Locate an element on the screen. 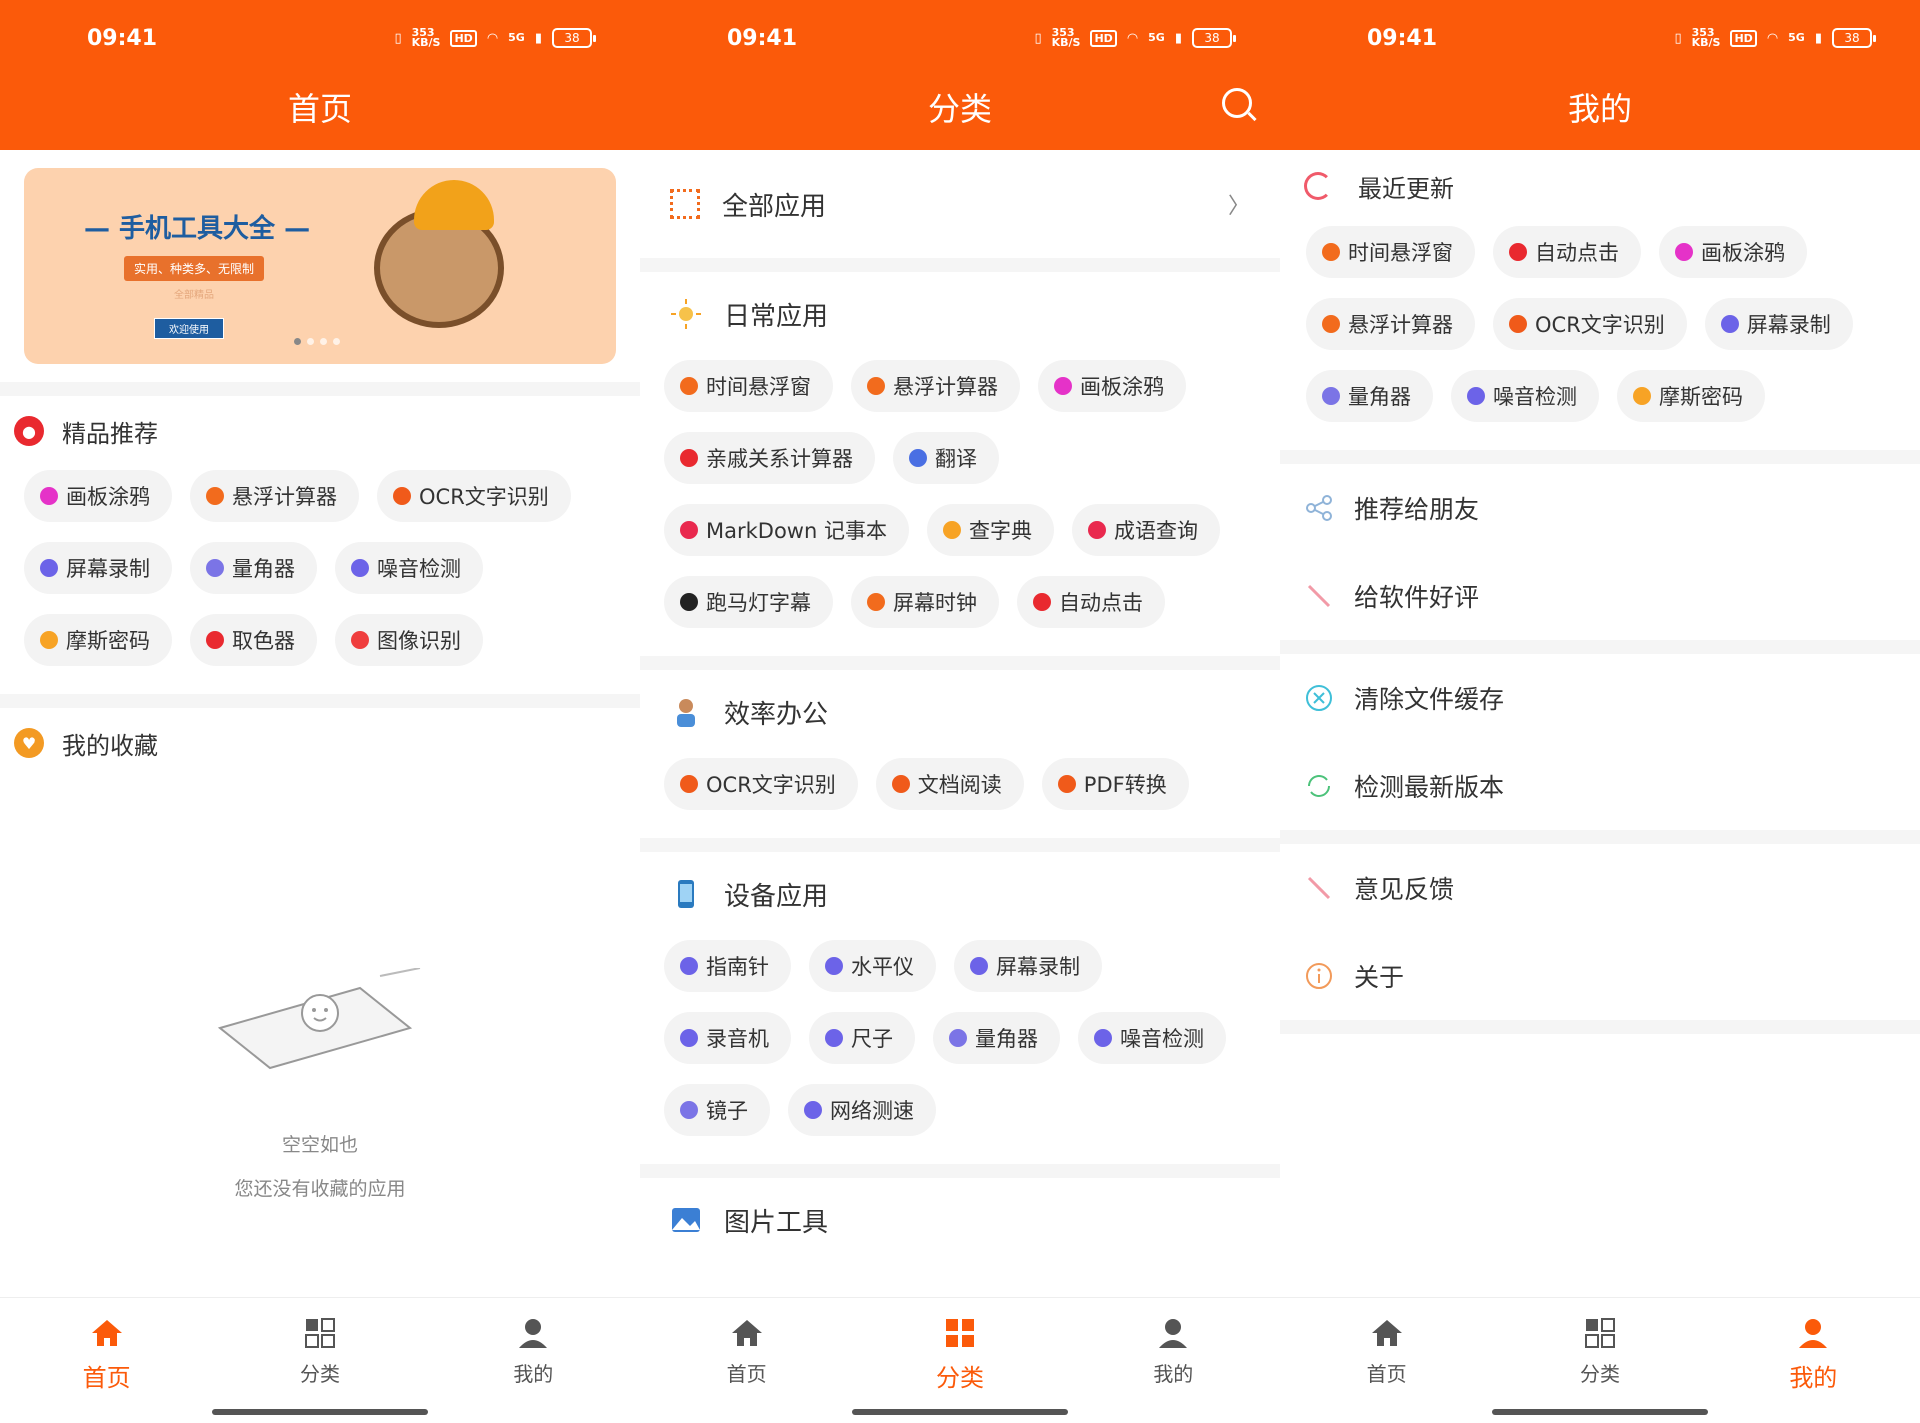  featured-title: 精品推荐 is located at coordinates (110, 433).